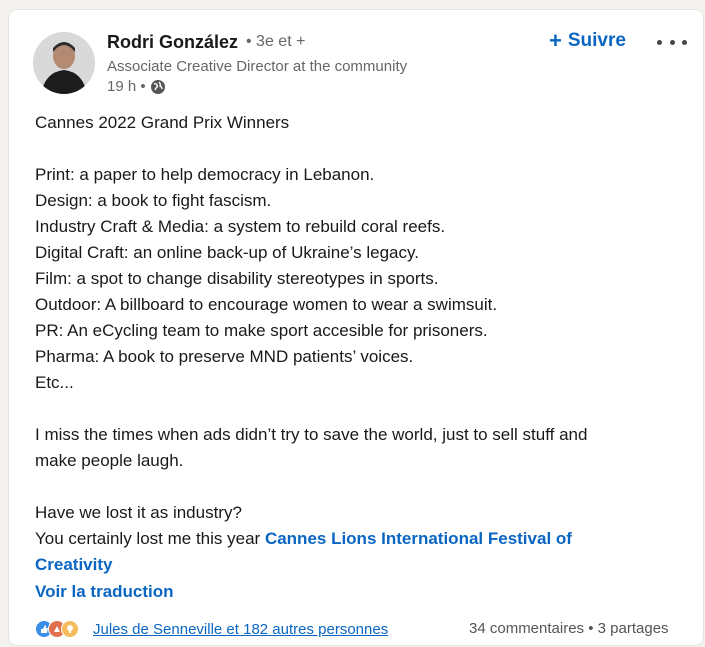 This screenshot has height=647, width=705. I want to click on engagement-counts: 34 commentaires • 3 partages, so click(569, 628).